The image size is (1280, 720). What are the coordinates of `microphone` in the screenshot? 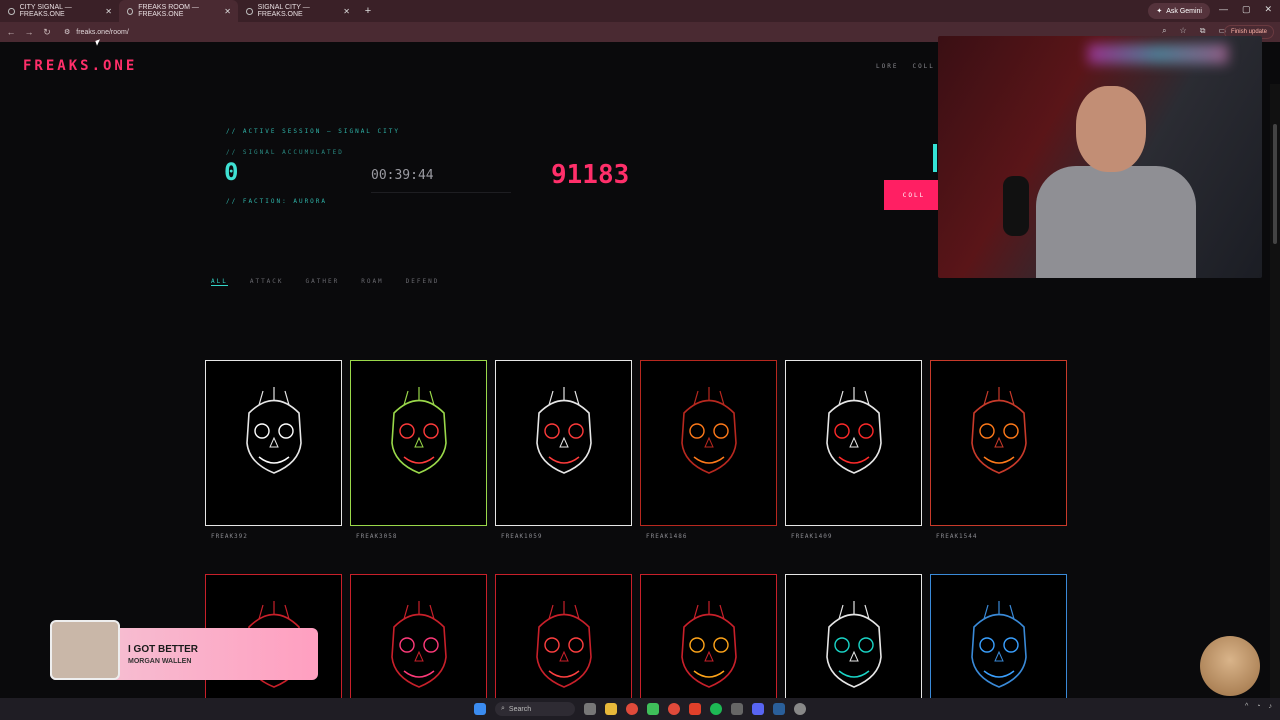 It's located at (1016, 206).